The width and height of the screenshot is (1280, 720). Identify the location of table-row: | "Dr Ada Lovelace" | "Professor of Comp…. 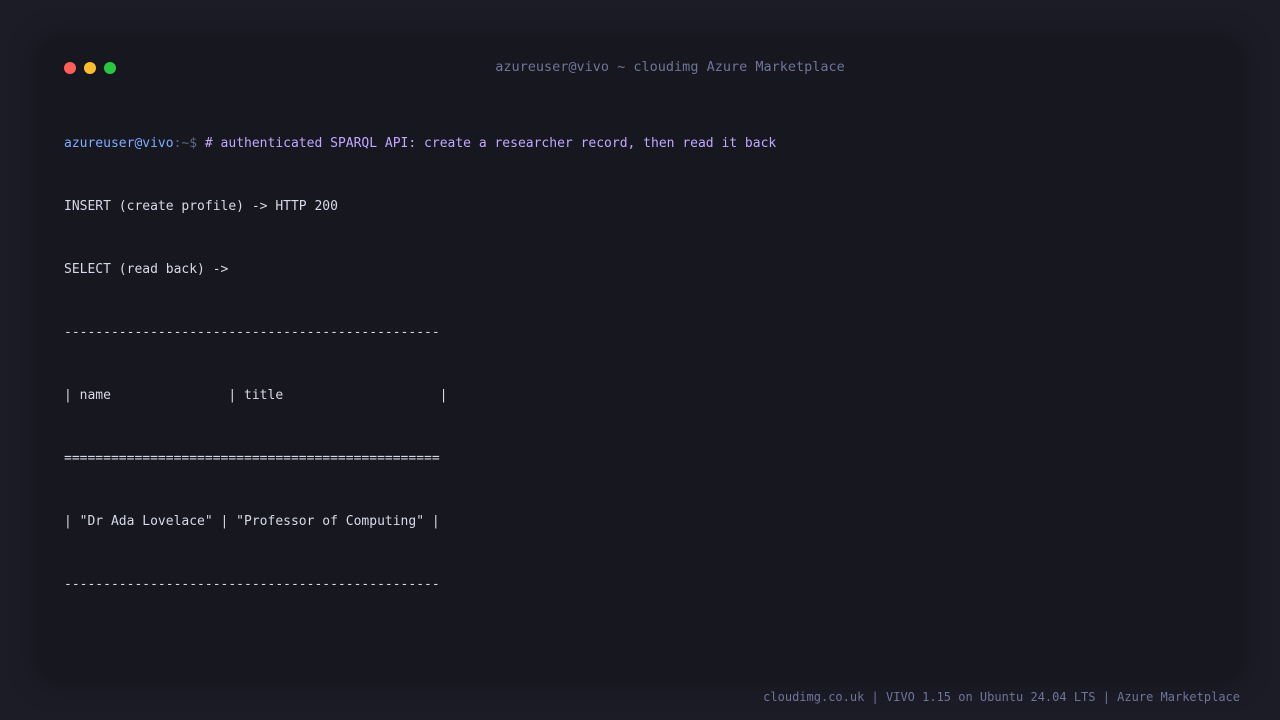
(252, 521).